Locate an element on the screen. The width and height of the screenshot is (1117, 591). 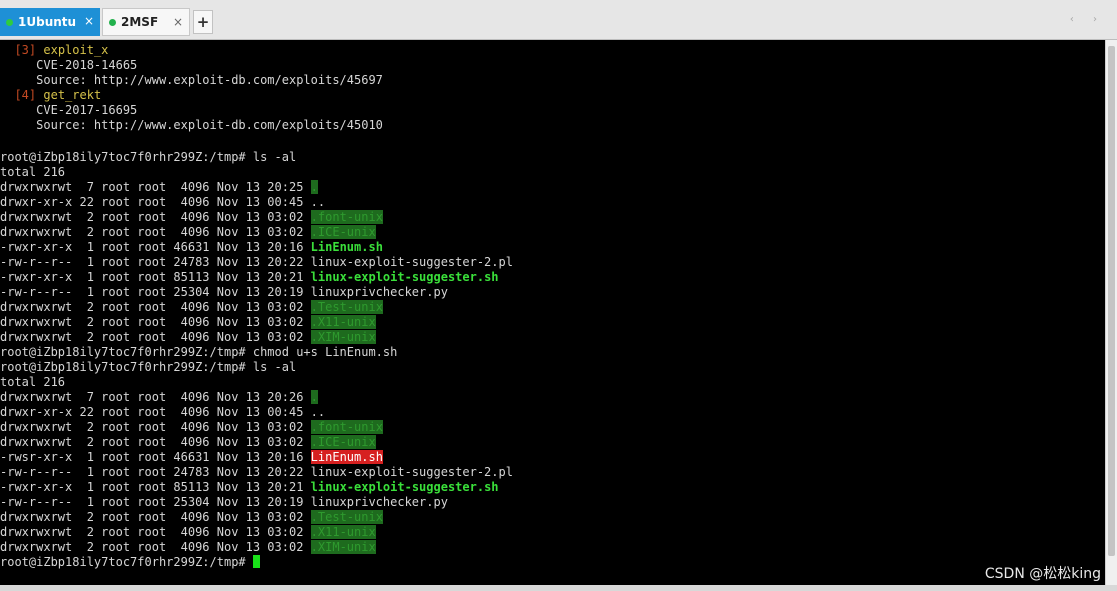
tab-label: MSF is located at coordinates (144, 22).